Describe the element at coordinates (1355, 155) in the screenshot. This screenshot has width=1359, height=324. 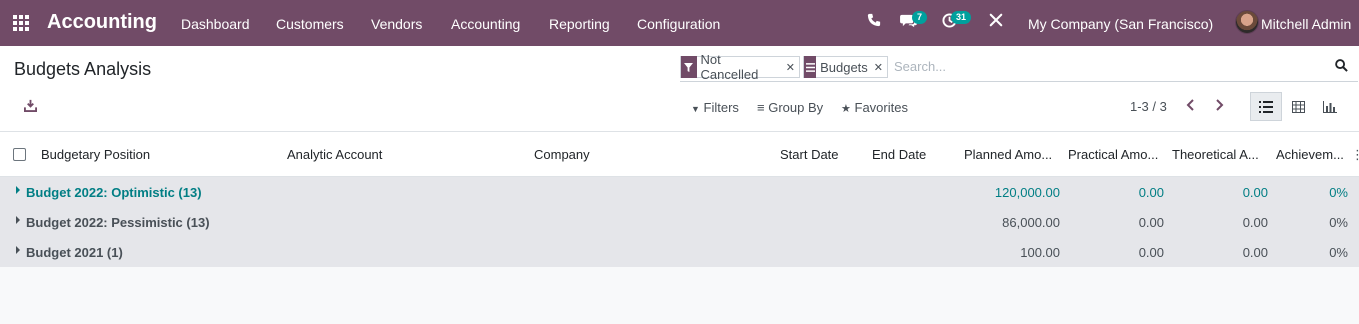
I see `column-options-icon: ⋮` at that location.